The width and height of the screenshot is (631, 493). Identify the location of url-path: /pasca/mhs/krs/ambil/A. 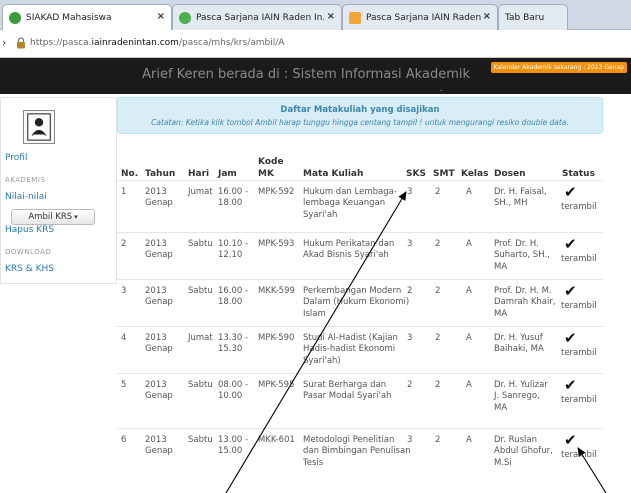
(231, 43).